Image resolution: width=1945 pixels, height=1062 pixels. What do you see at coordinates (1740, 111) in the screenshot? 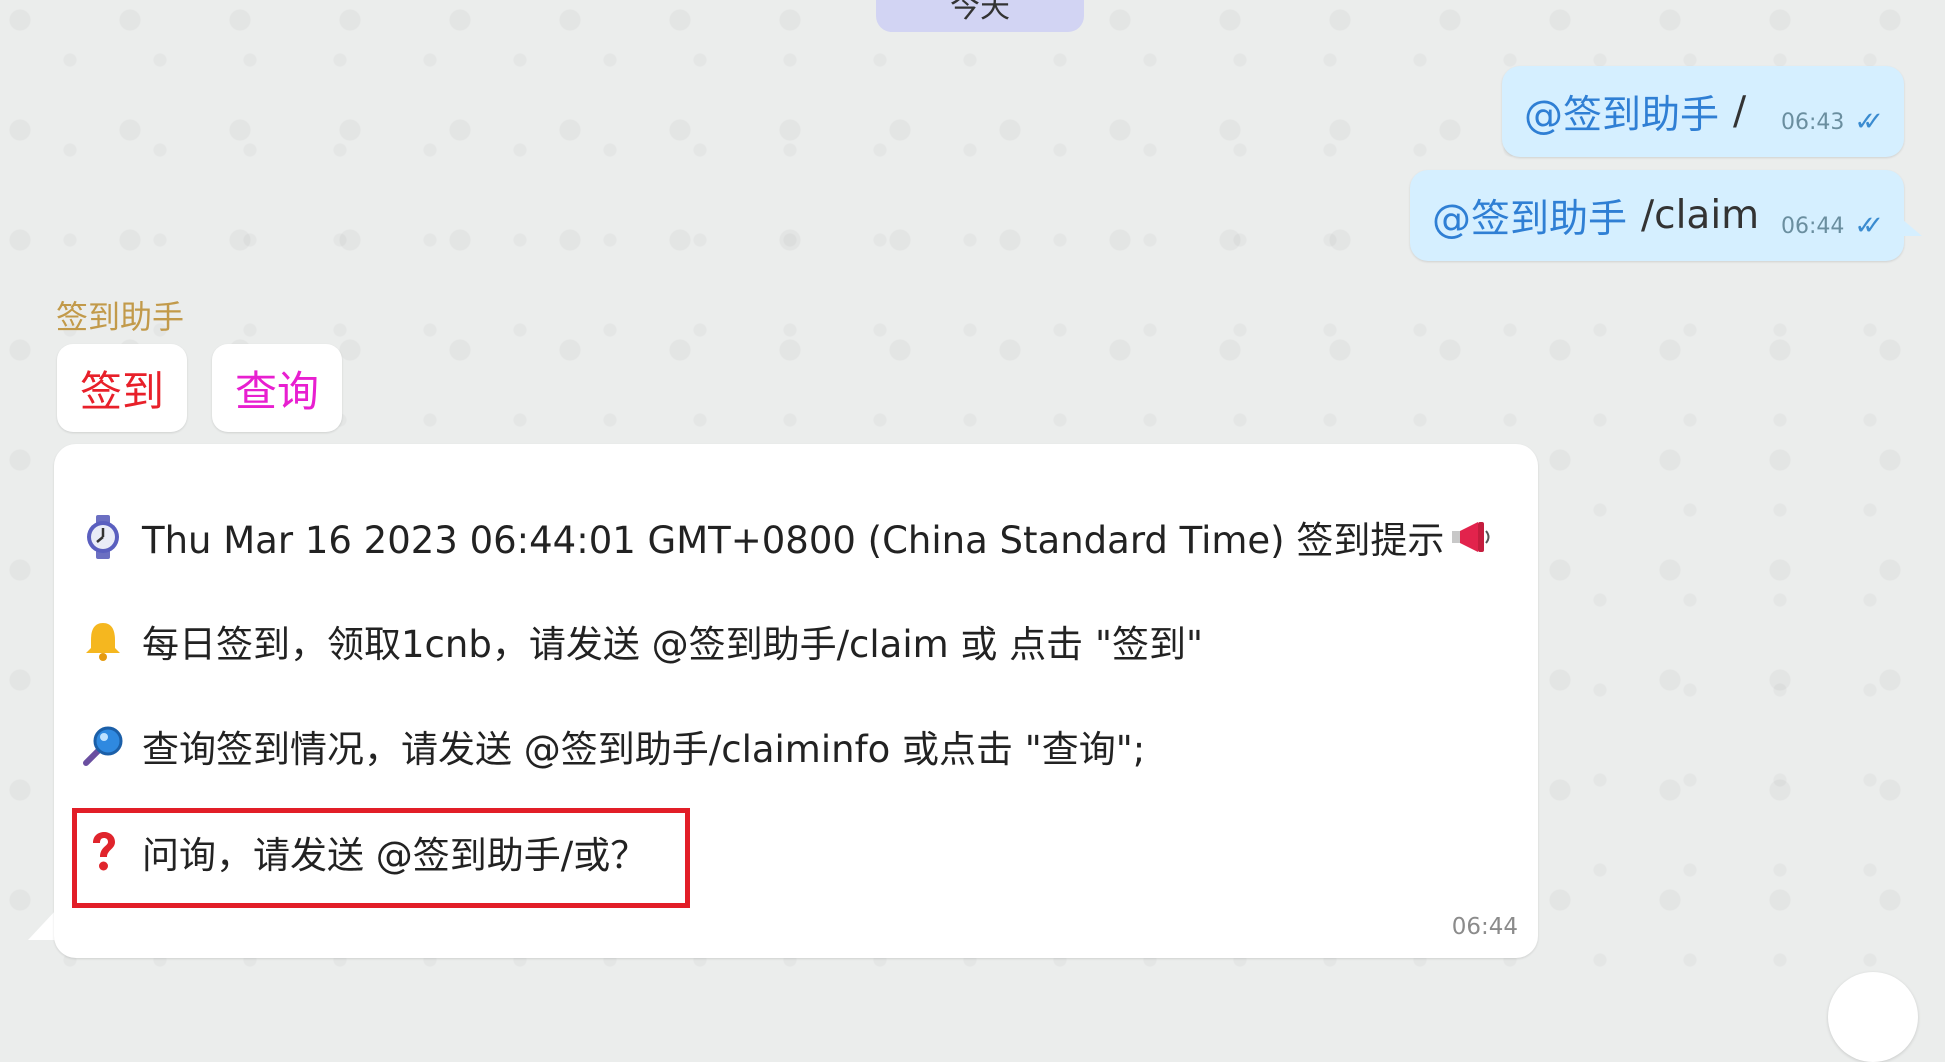
I see `message-text: /` at bounding box center [1740, 111].